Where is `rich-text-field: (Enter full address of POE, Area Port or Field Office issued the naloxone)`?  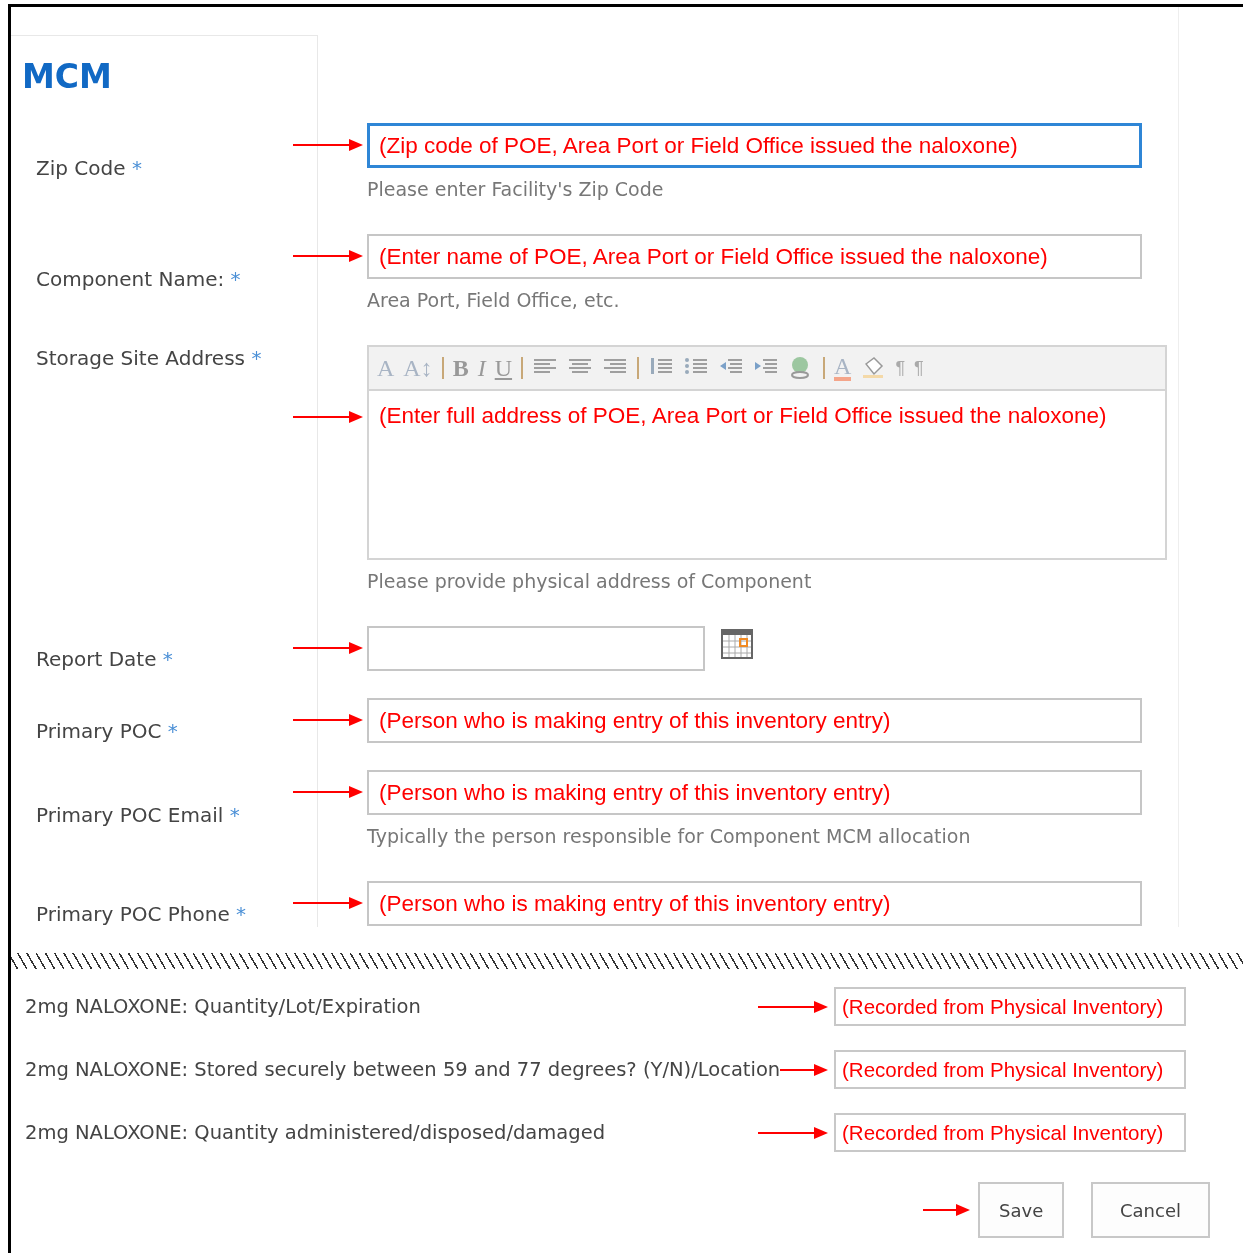 rich-text-field: (Enter full address of POE, Area Port or Field Office issued the naloxone) is located at coordinates (767, 475).